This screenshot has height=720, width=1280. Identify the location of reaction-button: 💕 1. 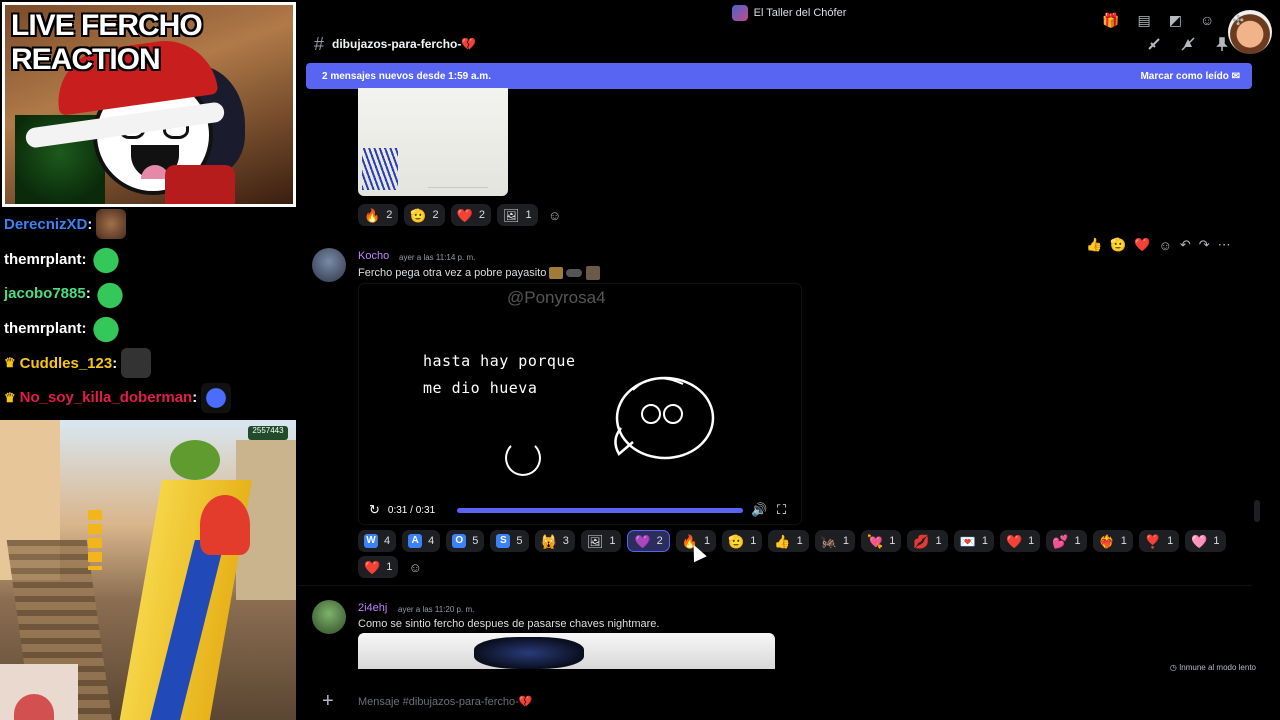
(1066, 541).